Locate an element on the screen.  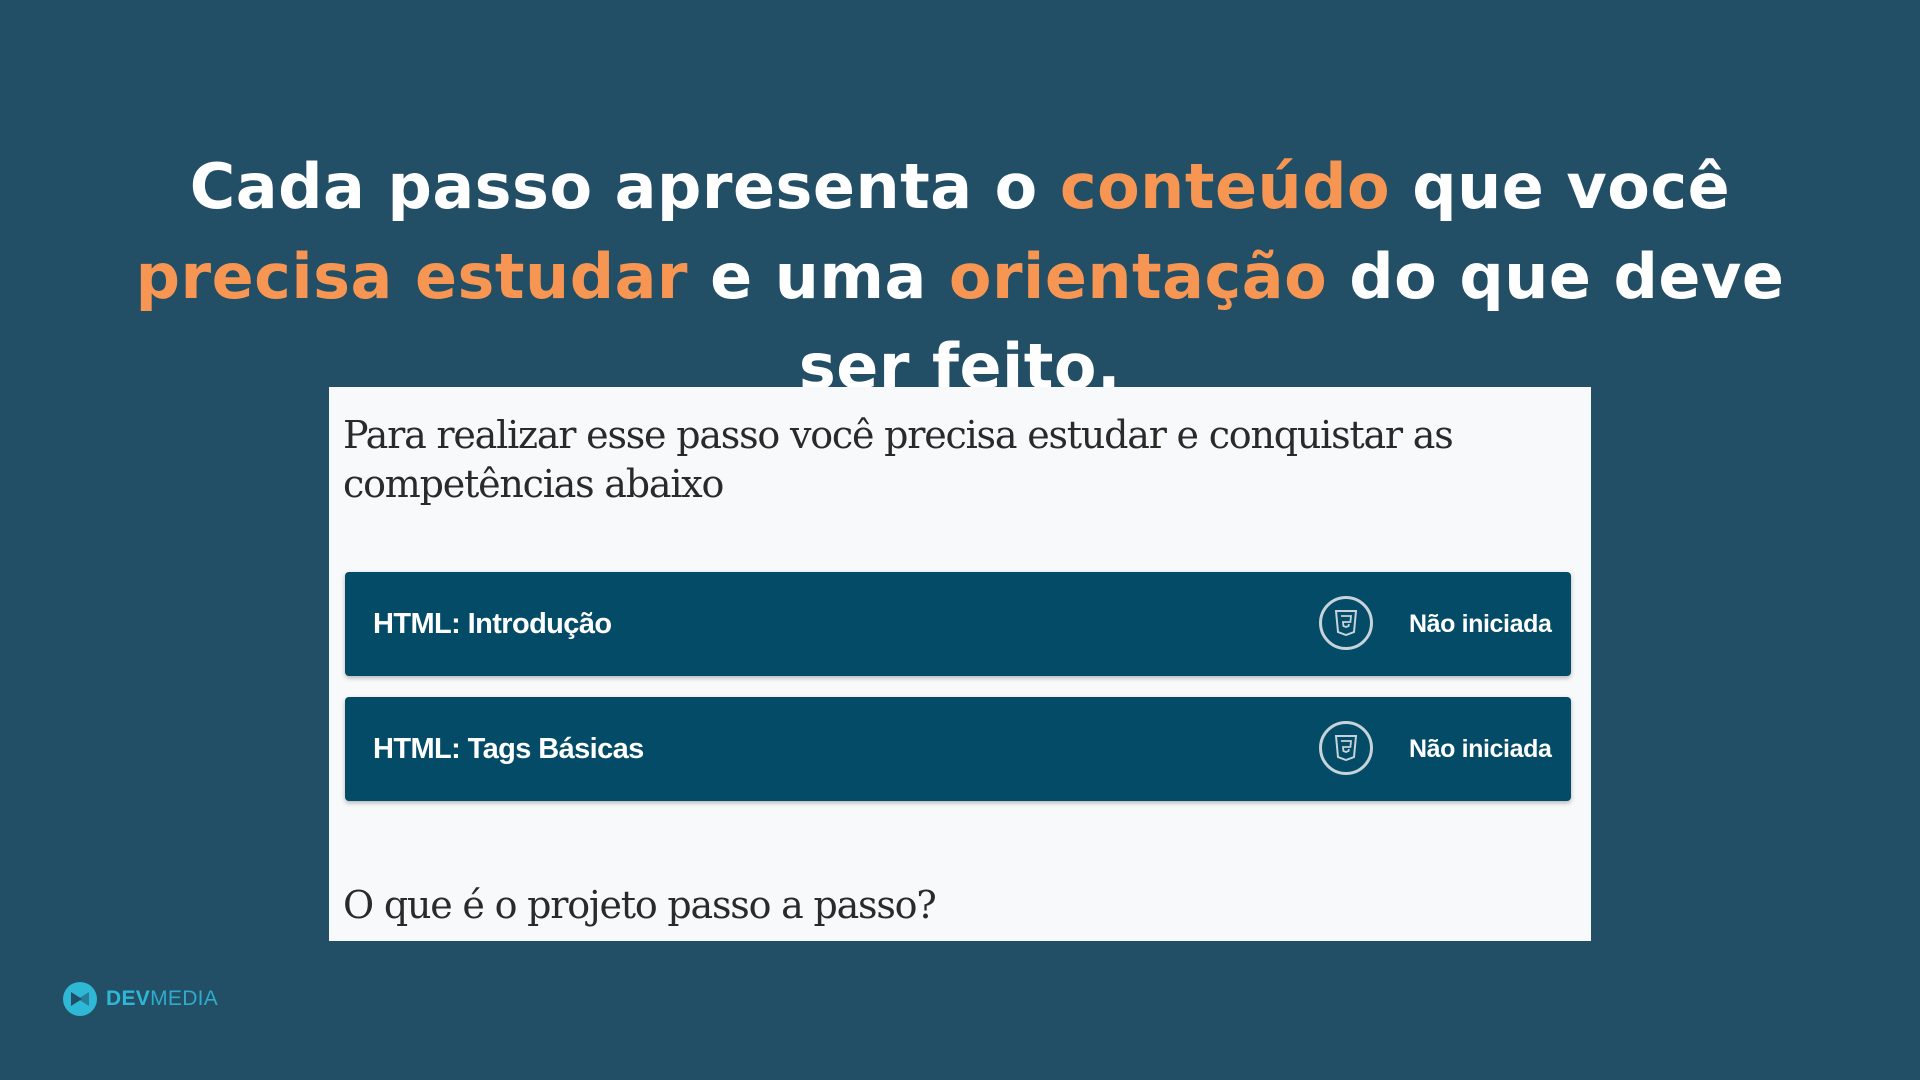
headline-highlight: precisa estudar is located at coordinates (411, 276).